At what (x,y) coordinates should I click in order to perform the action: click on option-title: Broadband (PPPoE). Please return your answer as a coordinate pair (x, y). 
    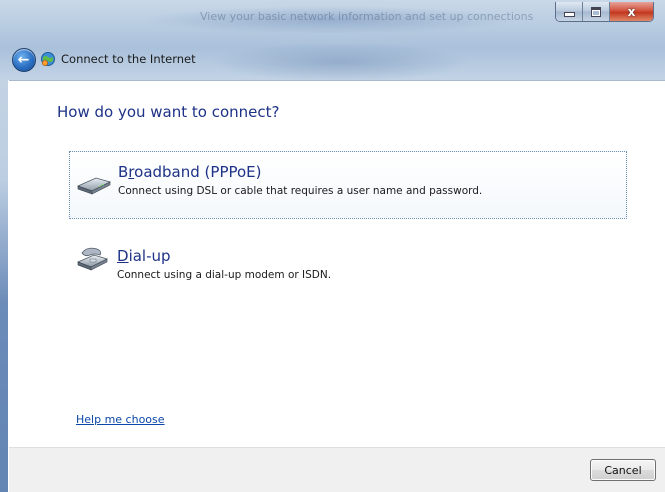
    Looking at the image, I should click on (190, 172).